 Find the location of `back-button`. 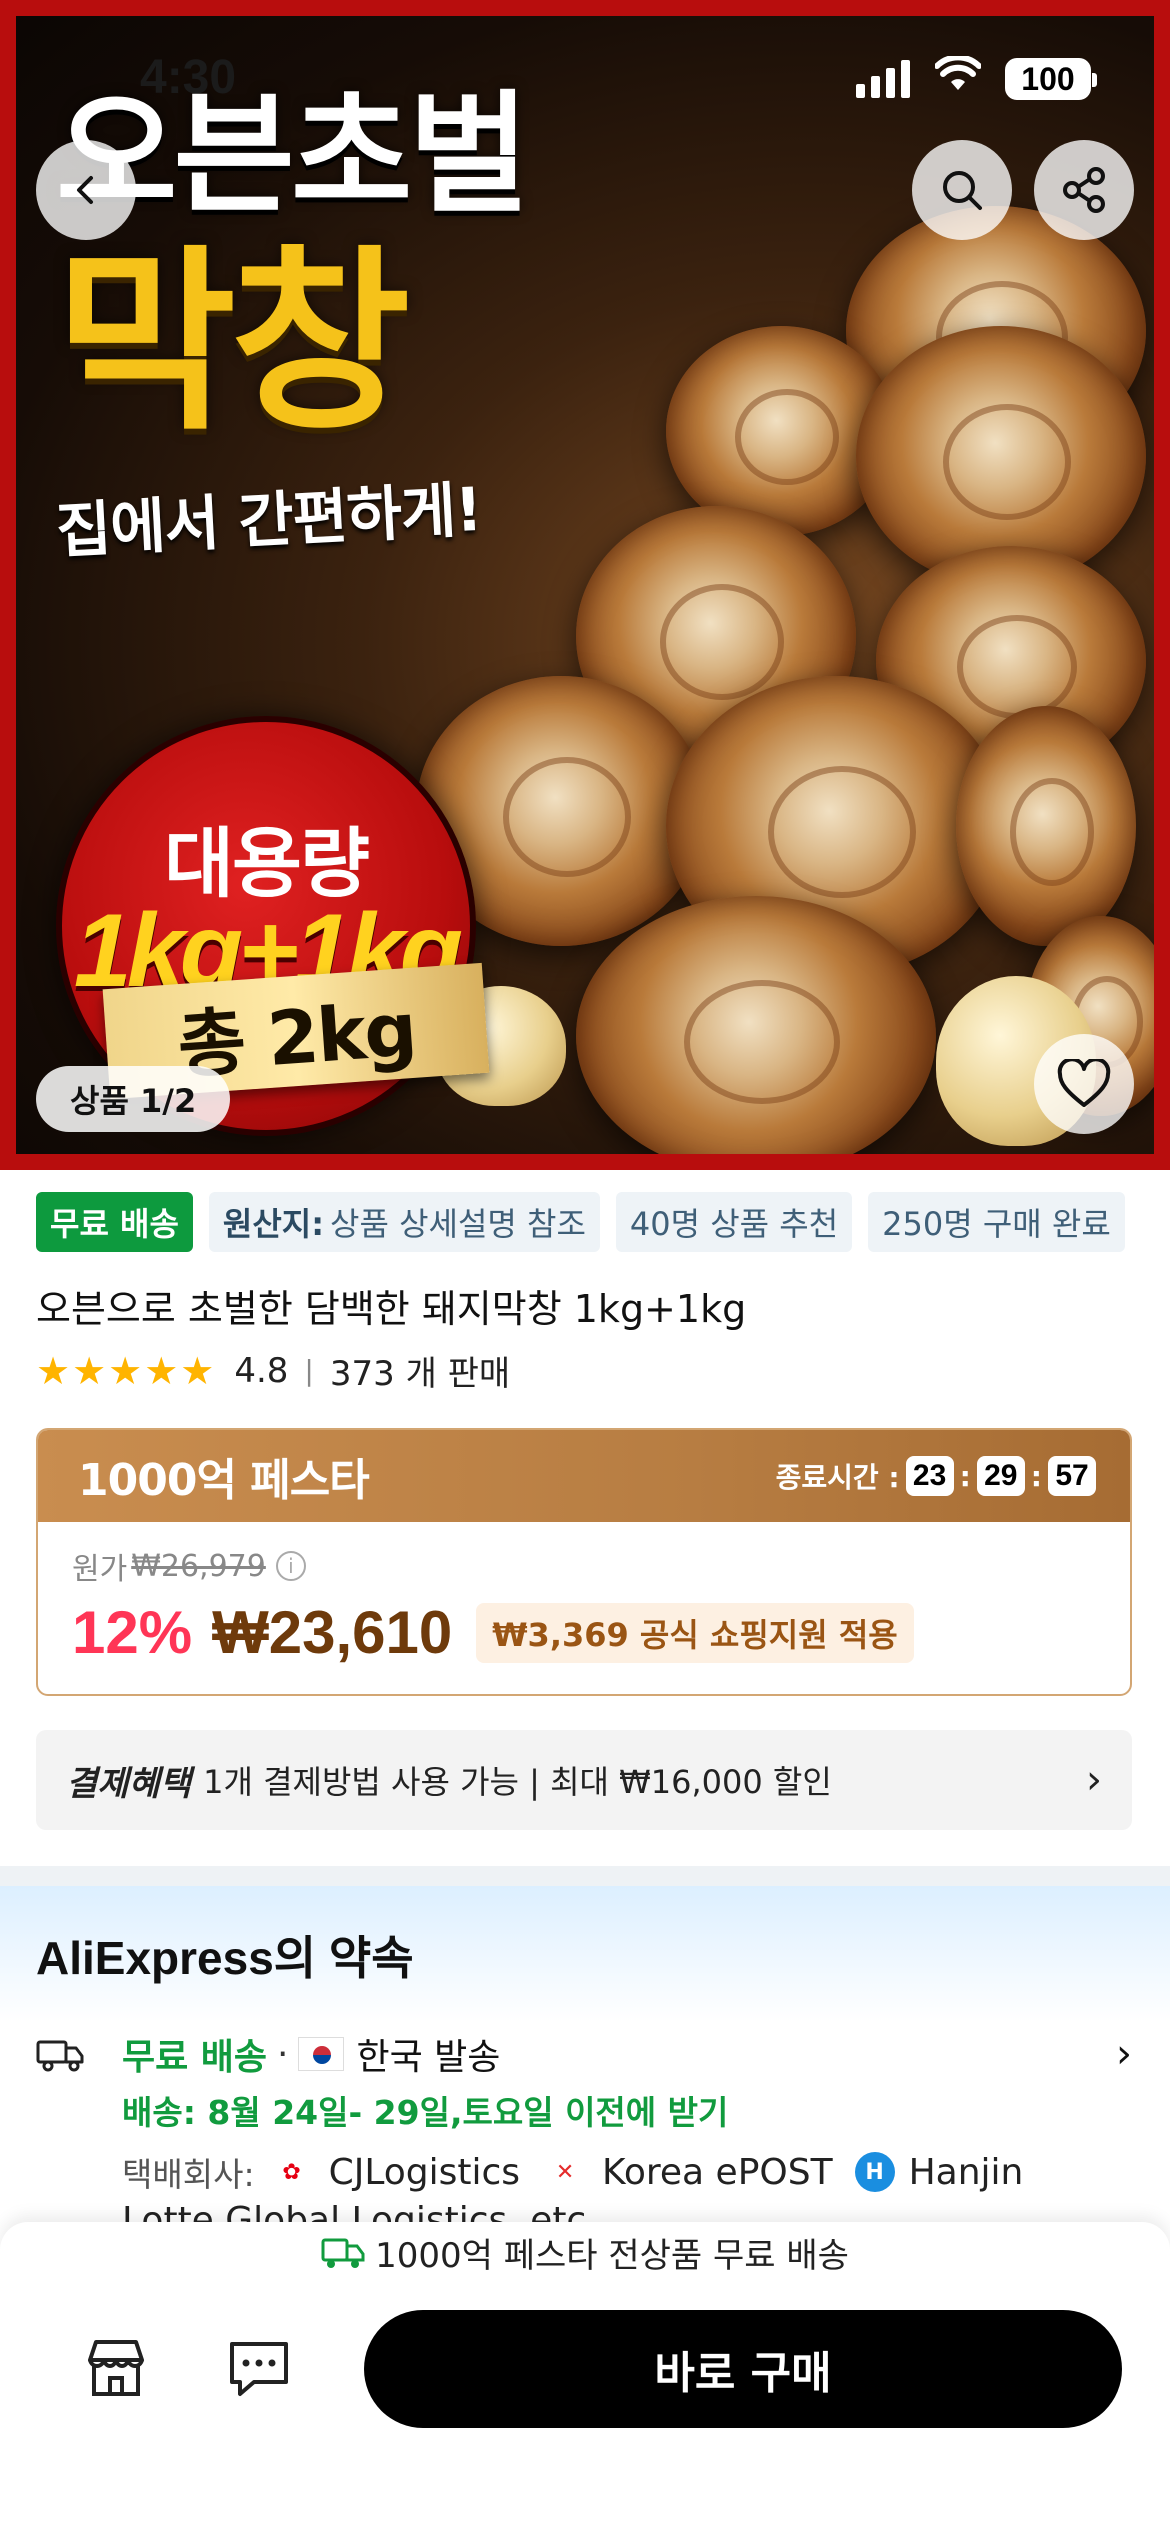

back-button is located at coordinates (86, 190).